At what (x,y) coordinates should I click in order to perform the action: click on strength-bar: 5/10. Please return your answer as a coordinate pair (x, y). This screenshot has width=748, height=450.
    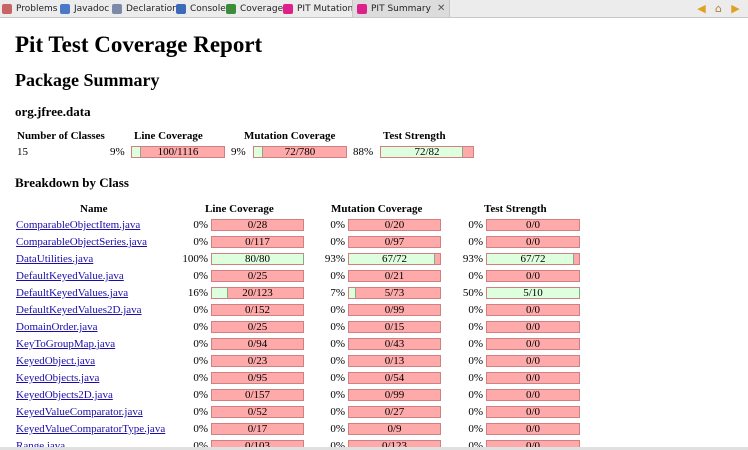
    Looking at the image, I should click on (533, 293).